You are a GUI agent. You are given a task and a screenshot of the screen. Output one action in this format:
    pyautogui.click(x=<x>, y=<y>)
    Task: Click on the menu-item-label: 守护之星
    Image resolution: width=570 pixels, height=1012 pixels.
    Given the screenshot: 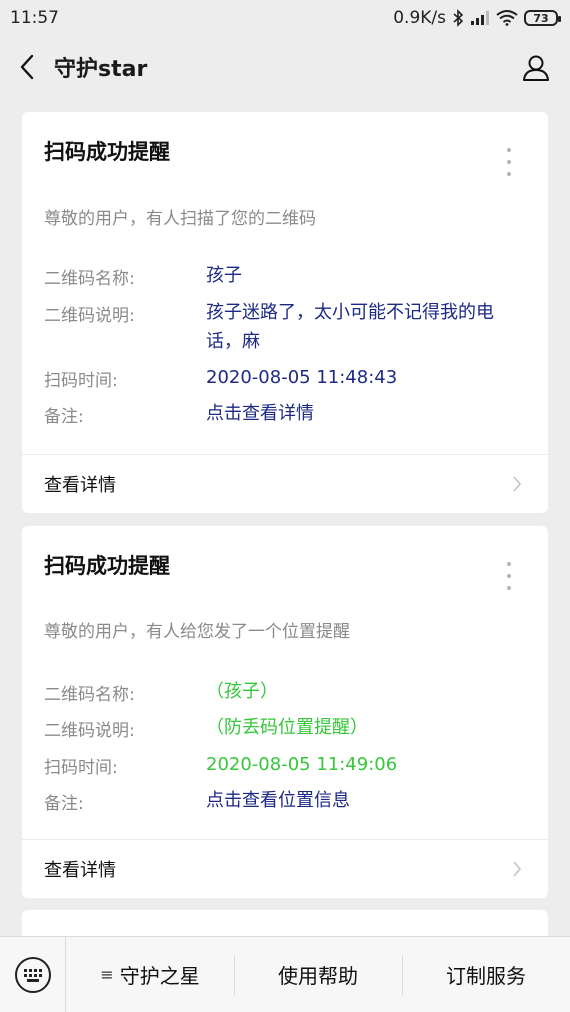 What is the action you would take?
    pyautogui.click(x=159, y=976)
    